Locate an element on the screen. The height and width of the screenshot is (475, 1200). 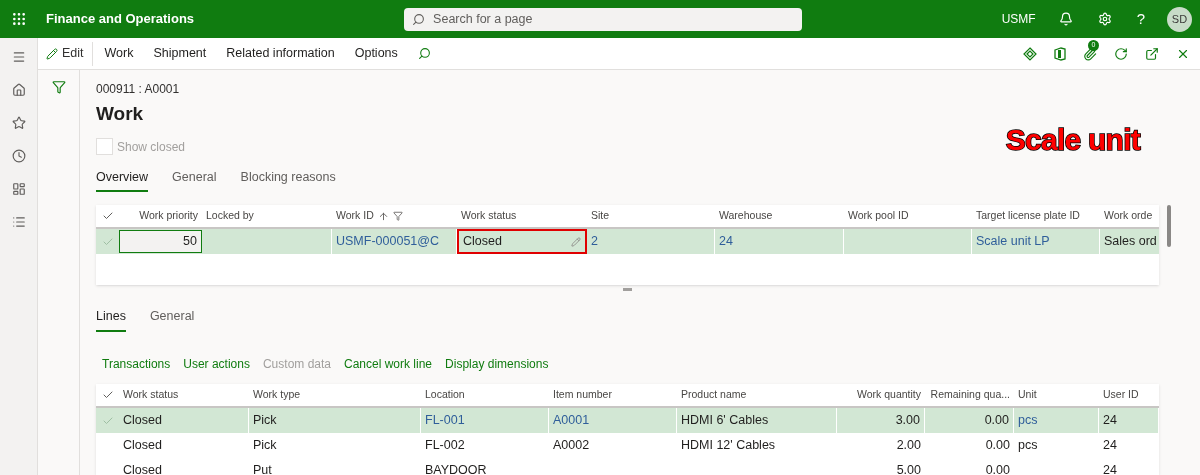
priority-field: 50 is located at coordinates (160, 242).